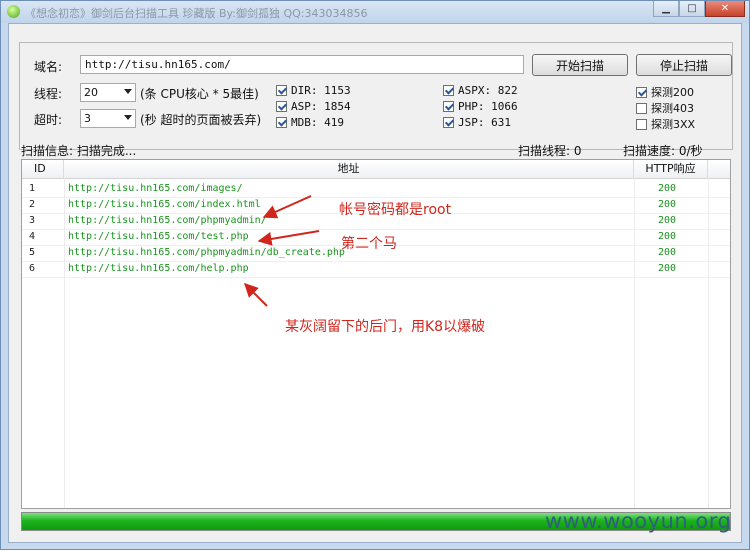  I want to click on cell-id: 3, so click(32, 220).